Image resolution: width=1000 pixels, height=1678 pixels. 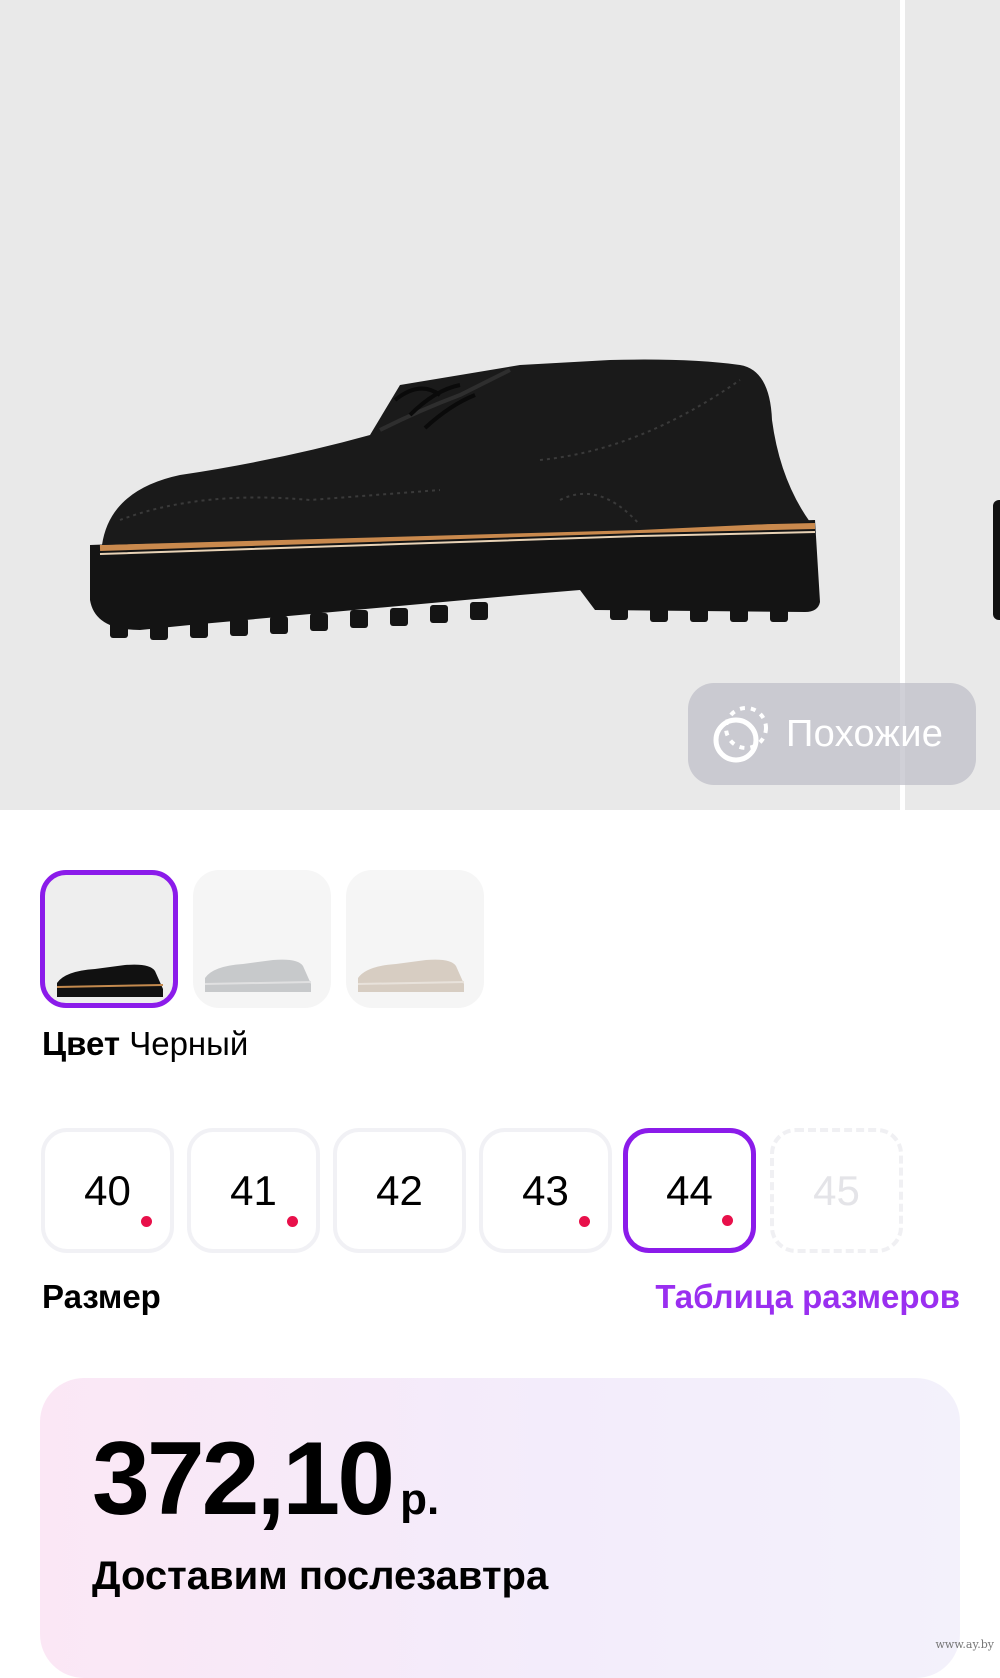 What do you see at coordinates (740, 734) in the screenshot?
I see `similar-icon` at bounding box center [740, 734].